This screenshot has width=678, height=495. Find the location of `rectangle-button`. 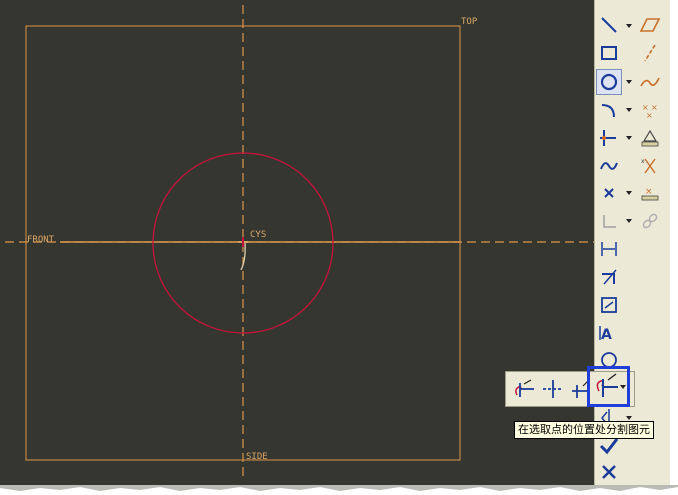

rectangle-button is located at coordinates (609, 53).